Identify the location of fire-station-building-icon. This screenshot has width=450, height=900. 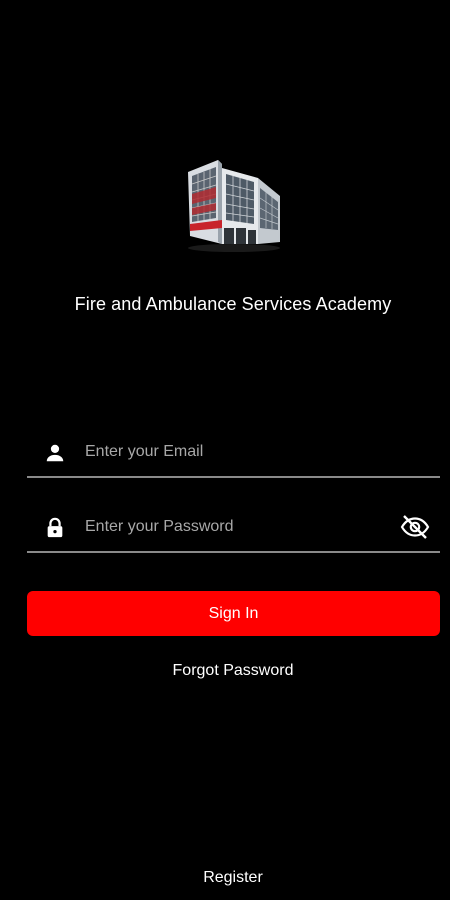
(234, 206).